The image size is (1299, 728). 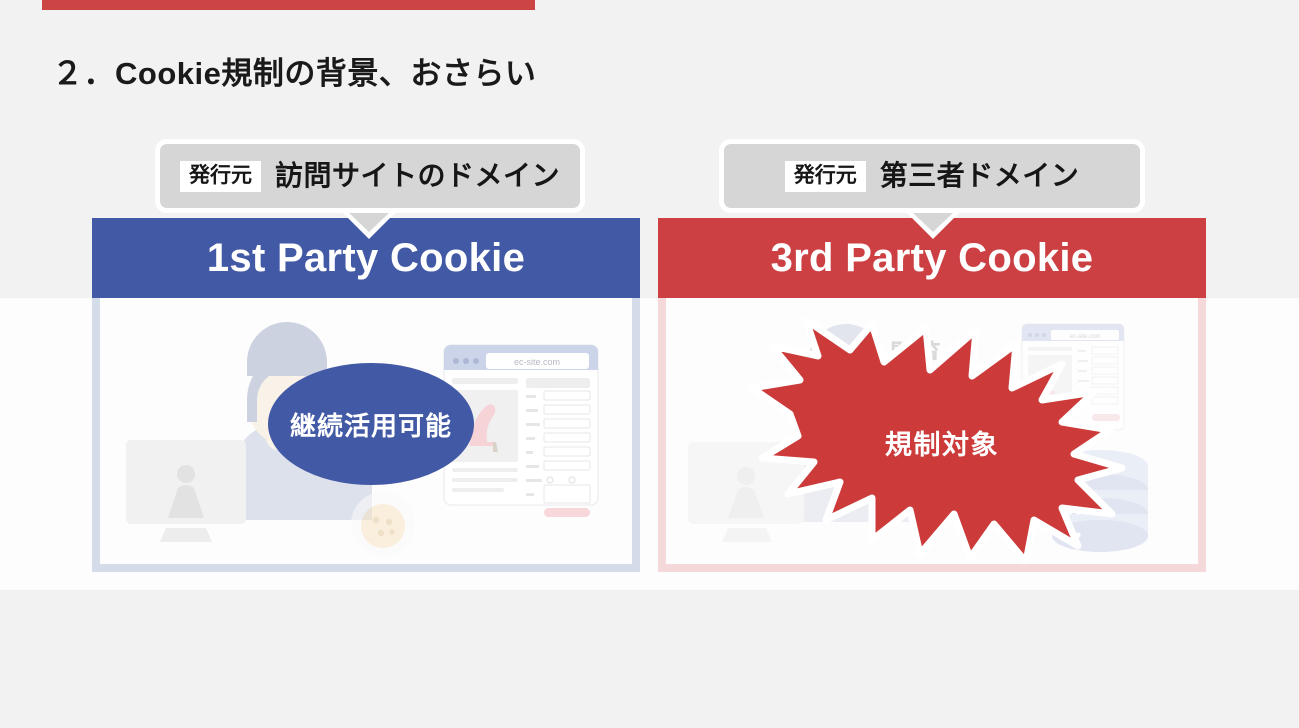 I want to click on svg-text: ec-site.com, so click(x=537, y=362).